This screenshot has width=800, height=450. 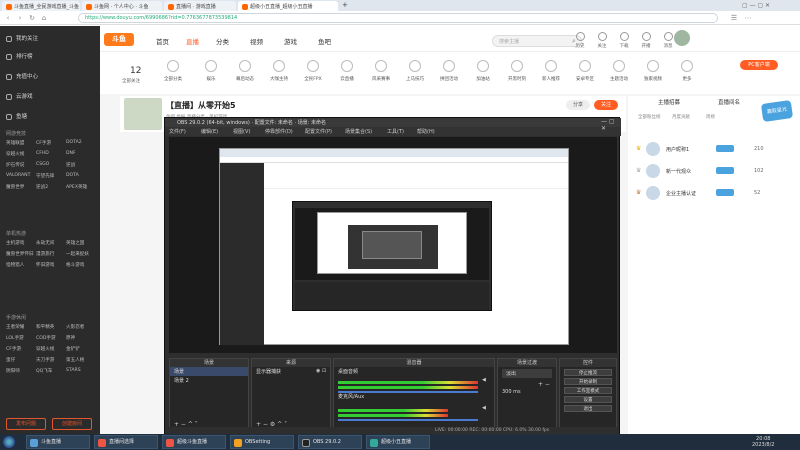 What do you see at coordinates (51, 243) in the screenshot?
I see `category-link: 永劫无间` at bounding box center [51, 243].